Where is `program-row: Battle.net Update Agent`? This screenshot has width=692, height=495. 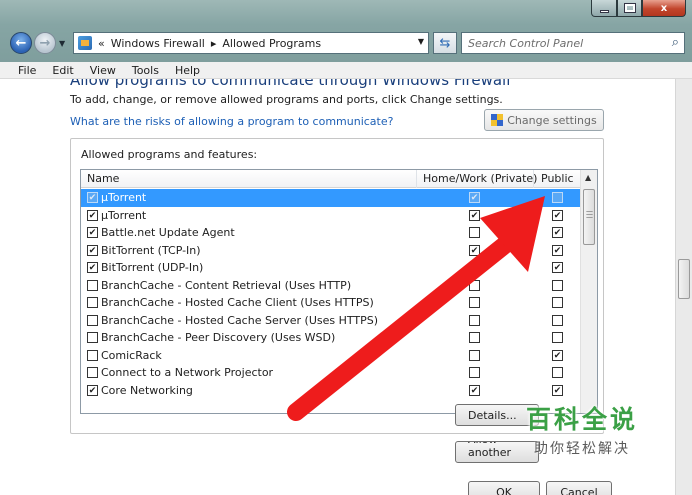 program-row: Battle.net Update Agent is located at coordinates (331, 233).